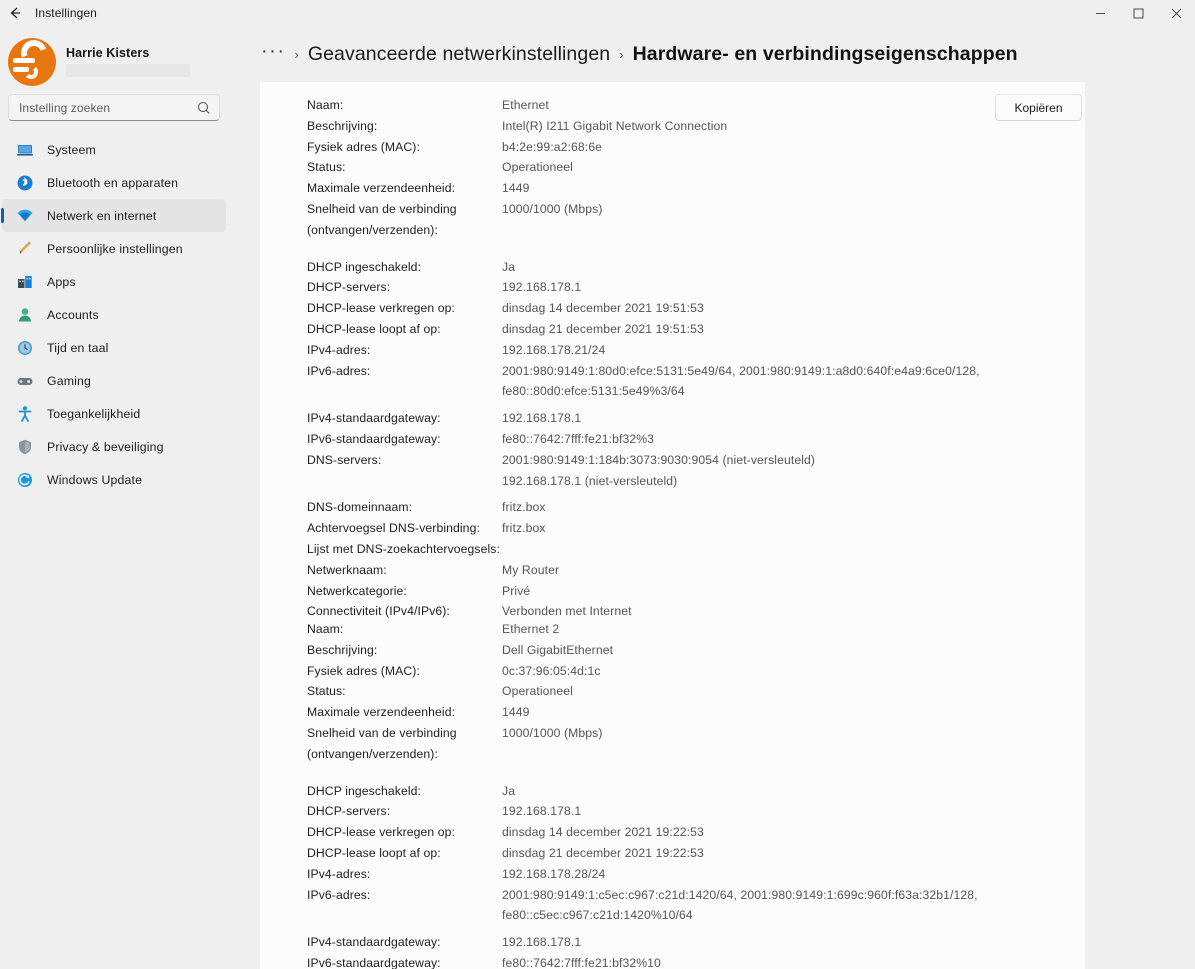 The image size is (1195, 969). I want to click on account-name: Harrie Kisters, so click(108, 53).